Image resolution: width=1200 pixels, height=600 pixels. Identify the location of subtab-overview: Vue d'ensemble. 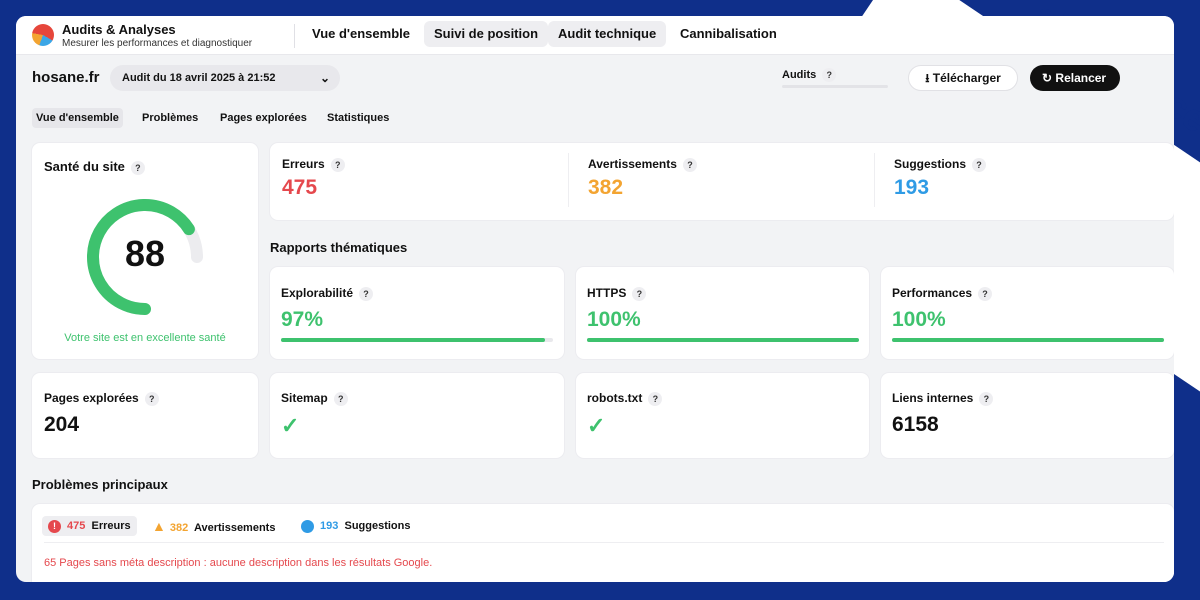
(77, 118).